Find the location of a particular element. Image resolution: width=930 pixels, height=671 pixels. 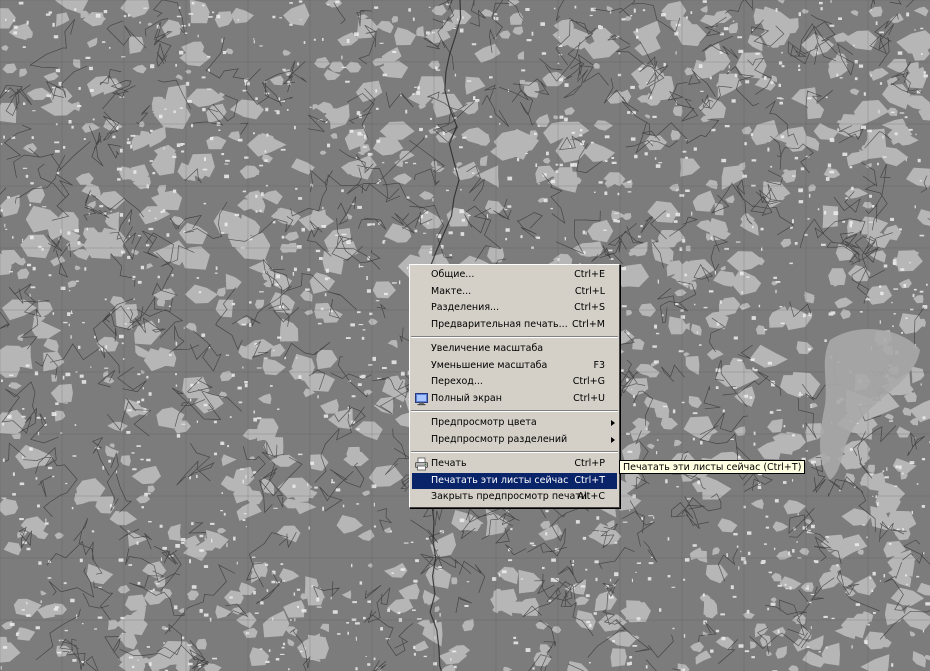

menu-item-color-preview: Предпросмотр цвета is located at coordinates (514, 423).